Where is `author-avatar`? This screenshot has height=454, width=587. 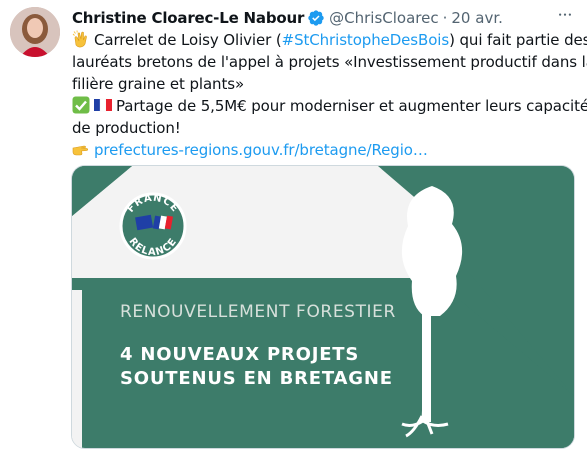 author-avatar is located at coordinates (35, 32).